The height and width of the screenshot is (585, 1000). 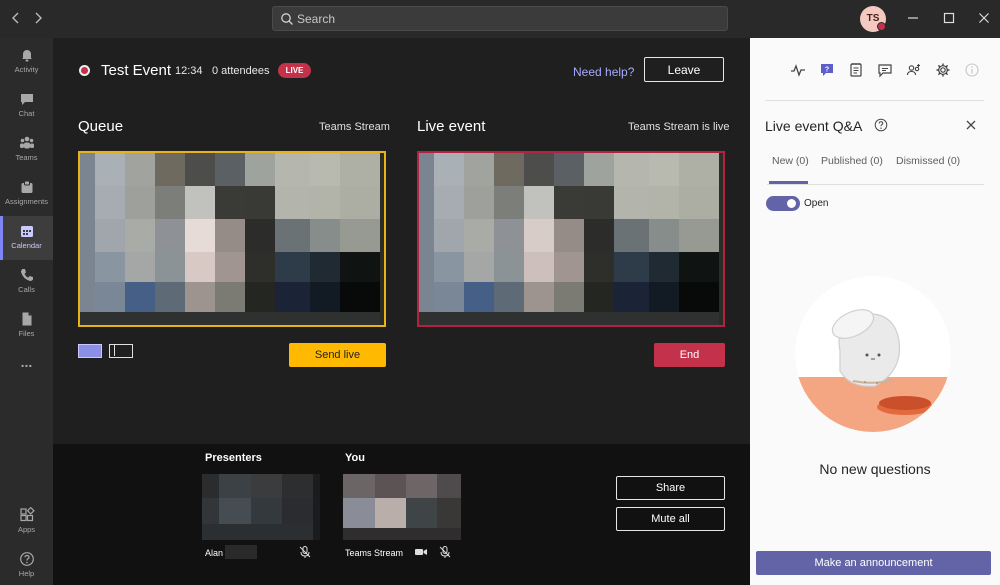 I want to click on rail-item-help: Help, so click(x=26, y=564).